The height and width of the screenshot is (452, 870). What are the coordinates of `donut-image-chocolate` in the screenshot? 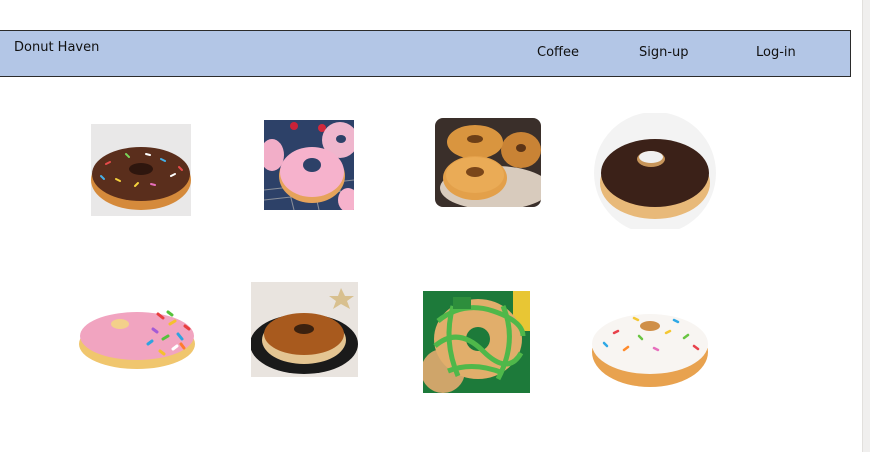 It's located at (655, 171).